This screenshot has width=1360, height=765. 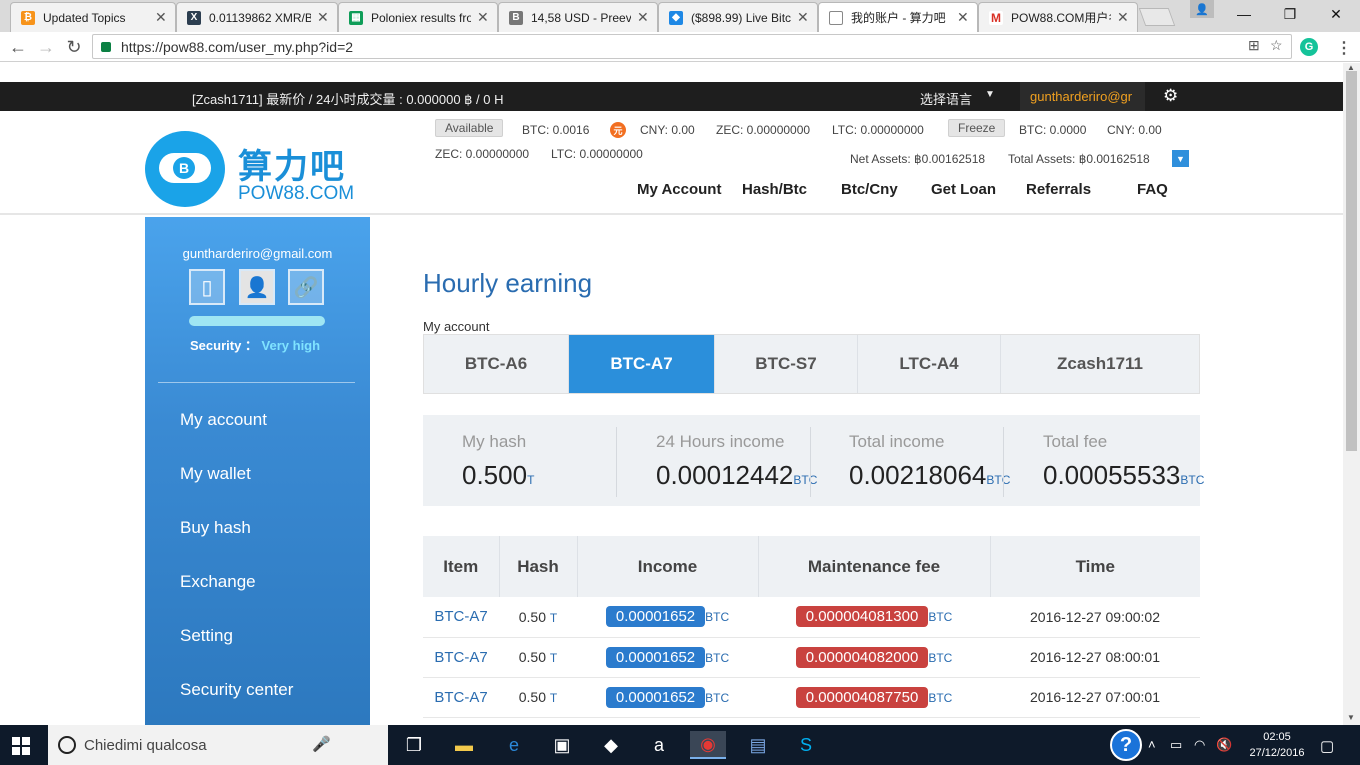 I want to click on brand-name-cn: 算力吧, so click(x=292, y=163).